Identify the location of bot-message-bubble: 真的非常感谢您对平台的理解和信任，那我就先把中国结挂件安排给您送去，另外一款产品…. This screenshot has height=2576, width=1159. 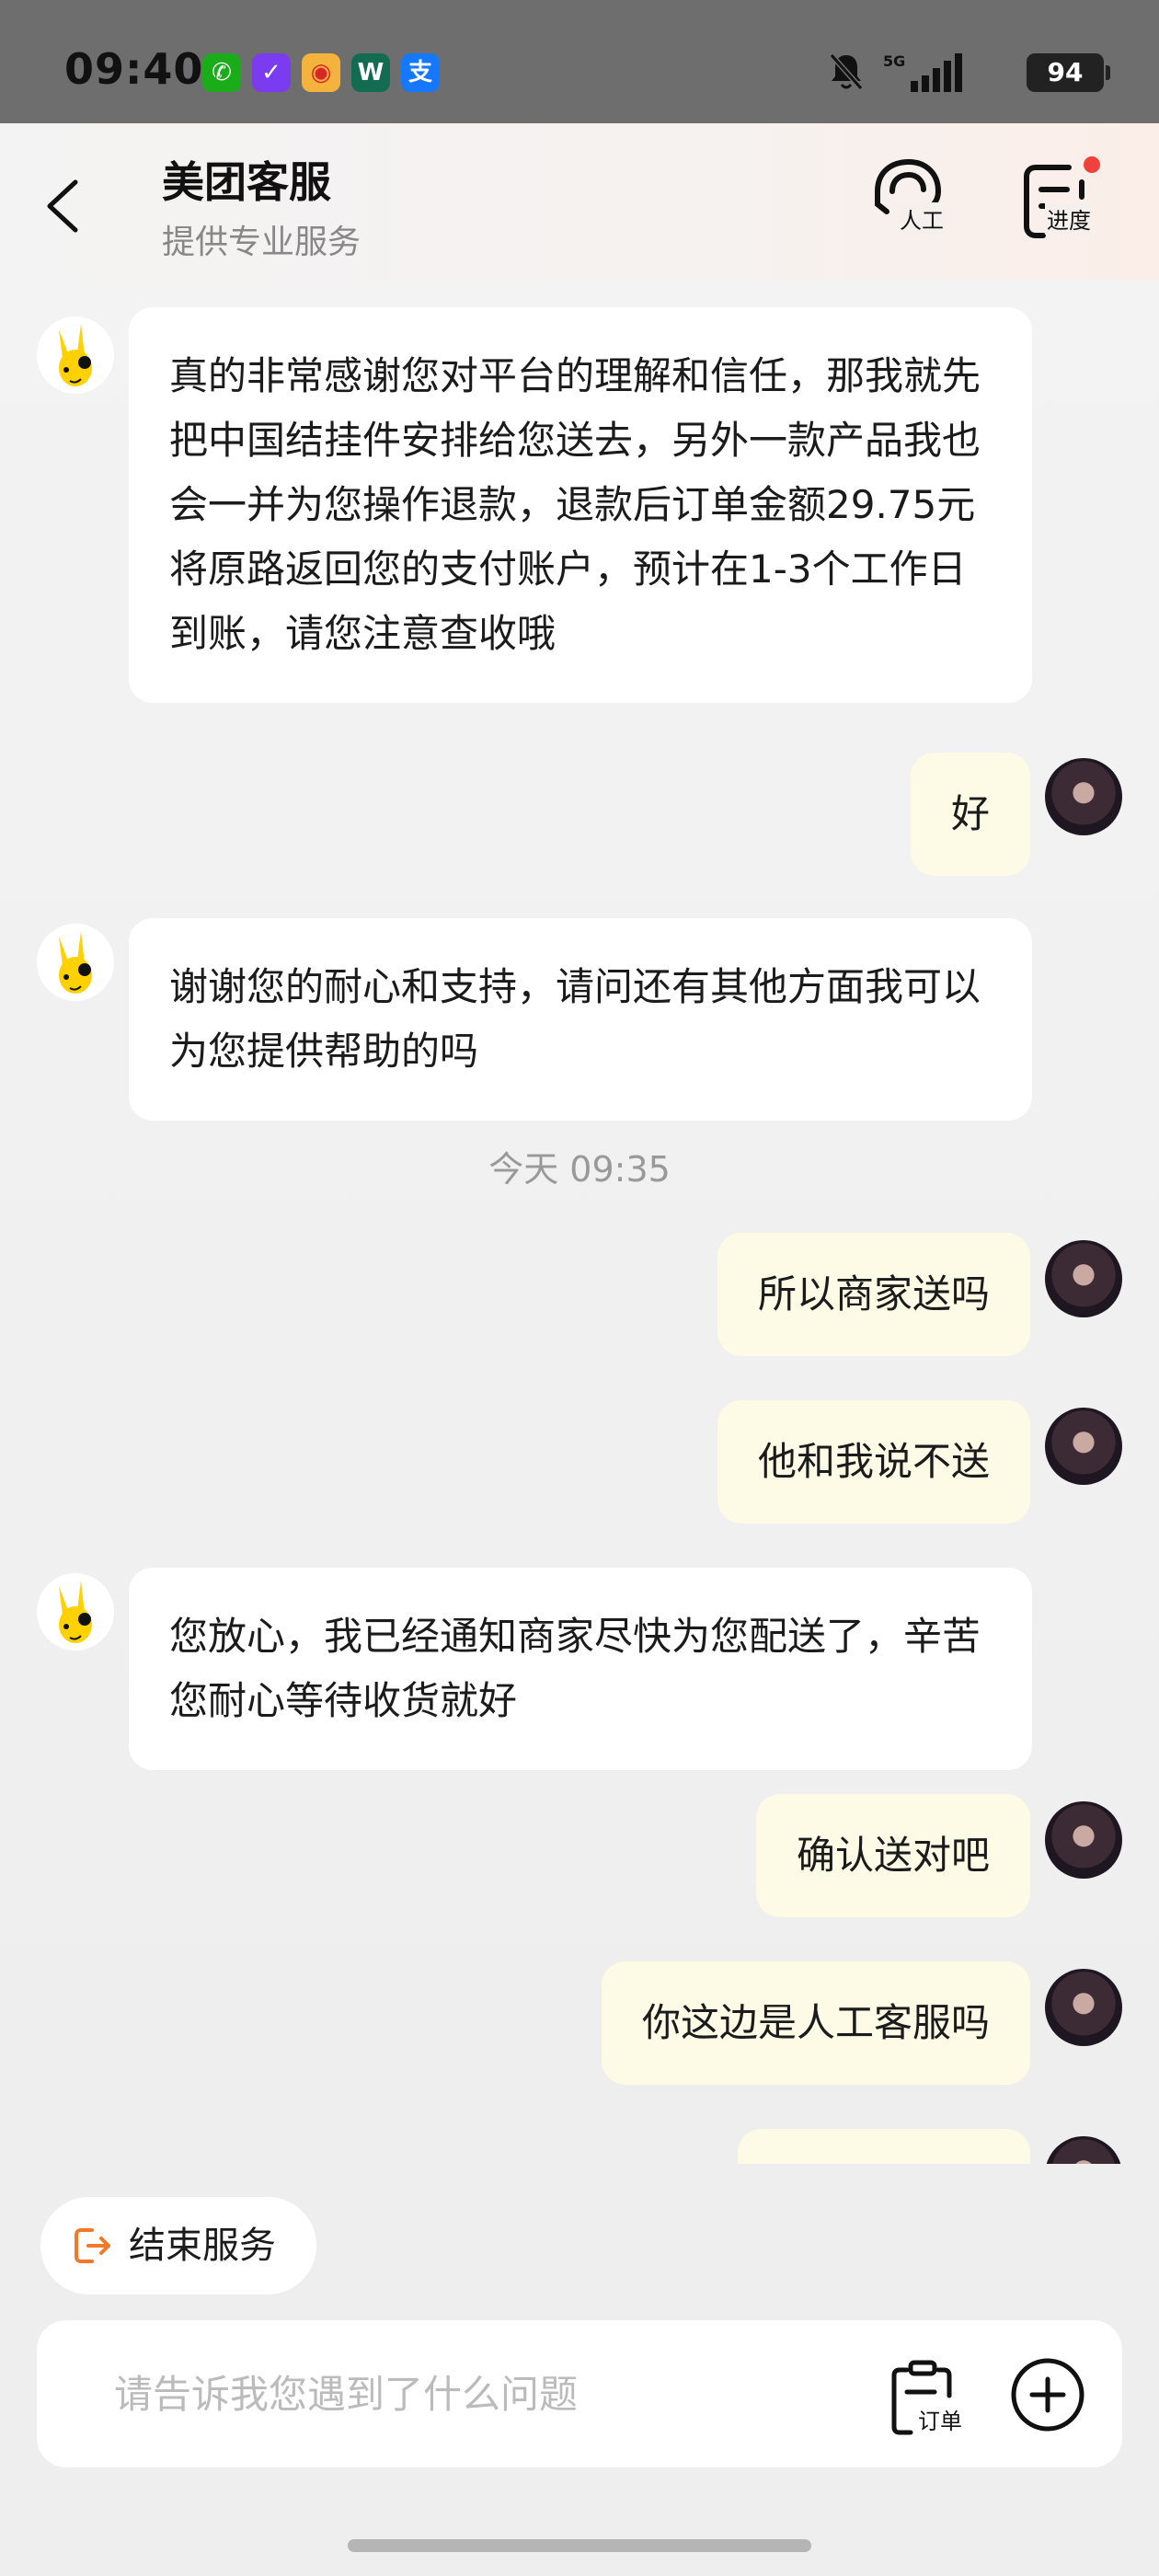
(580, 505).